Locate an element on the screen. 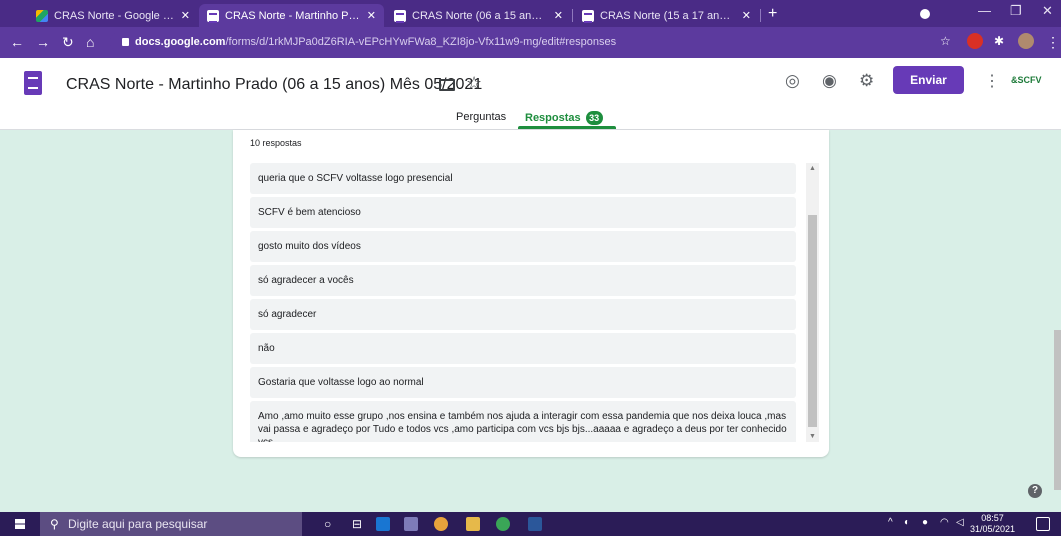 This screenshot has height=536, width=1061. google-drive-icon is located at coordinates (42, 15).